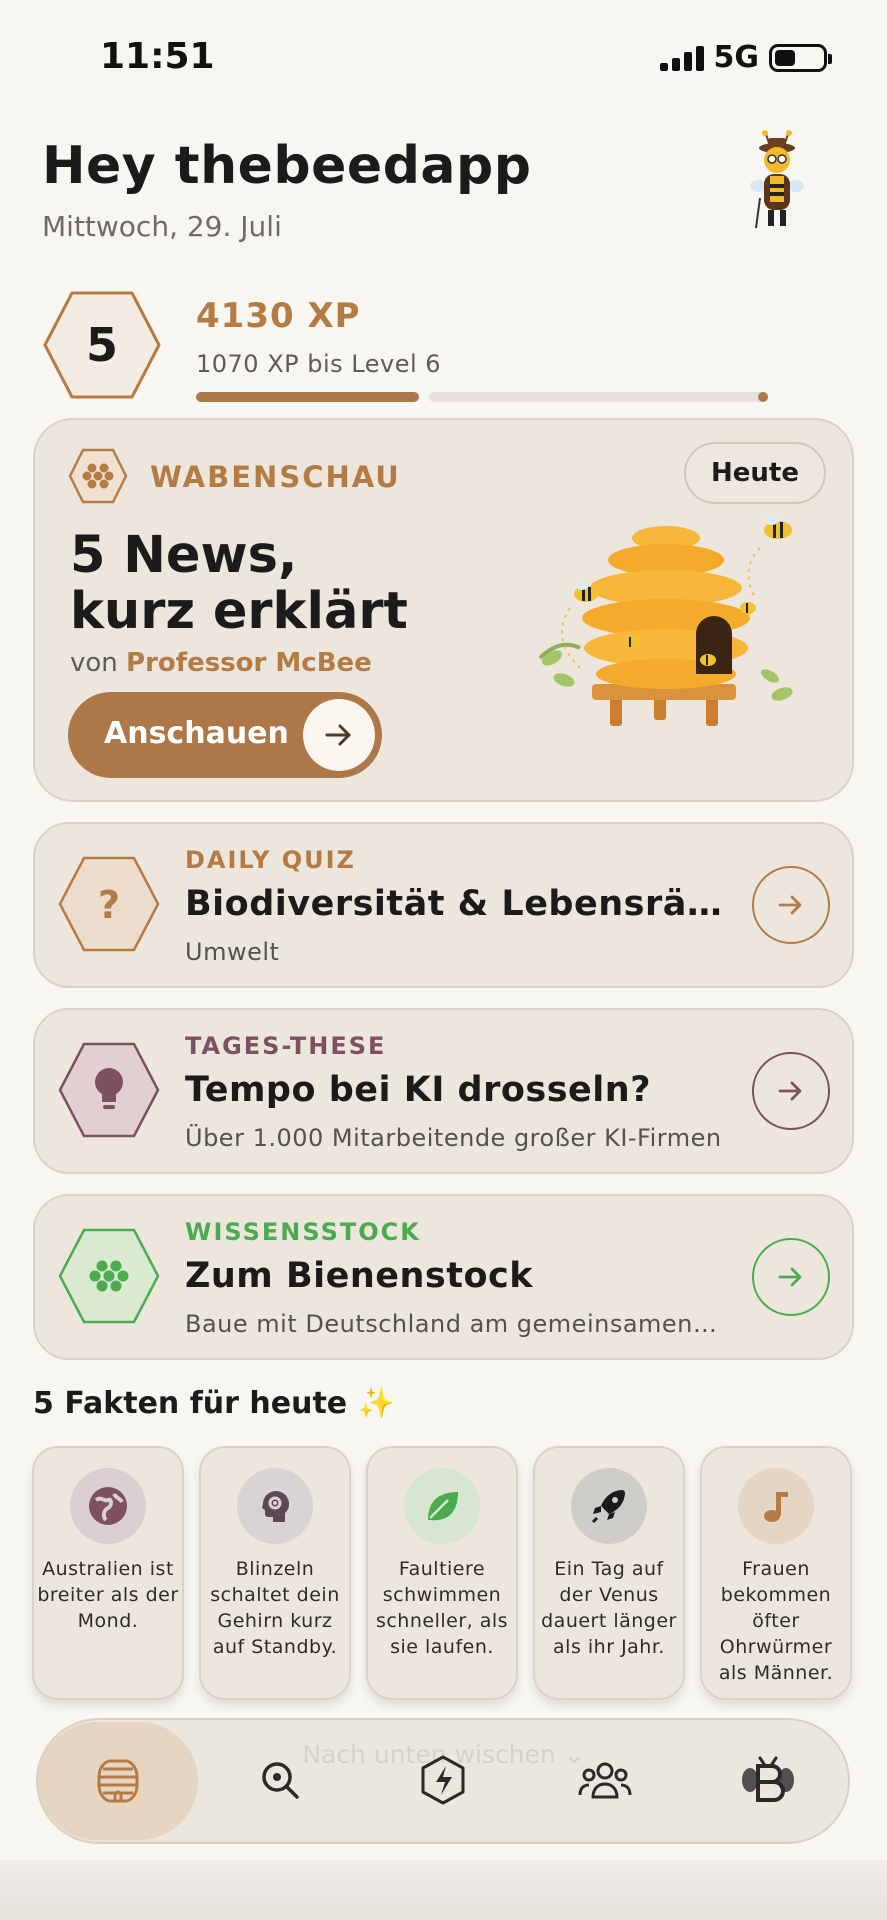 The image size is (887, 1920). Describe the element at coordinates (239, 611) in the screenshot. I see `hero-title-line-2: kurz erklärt` at that location.